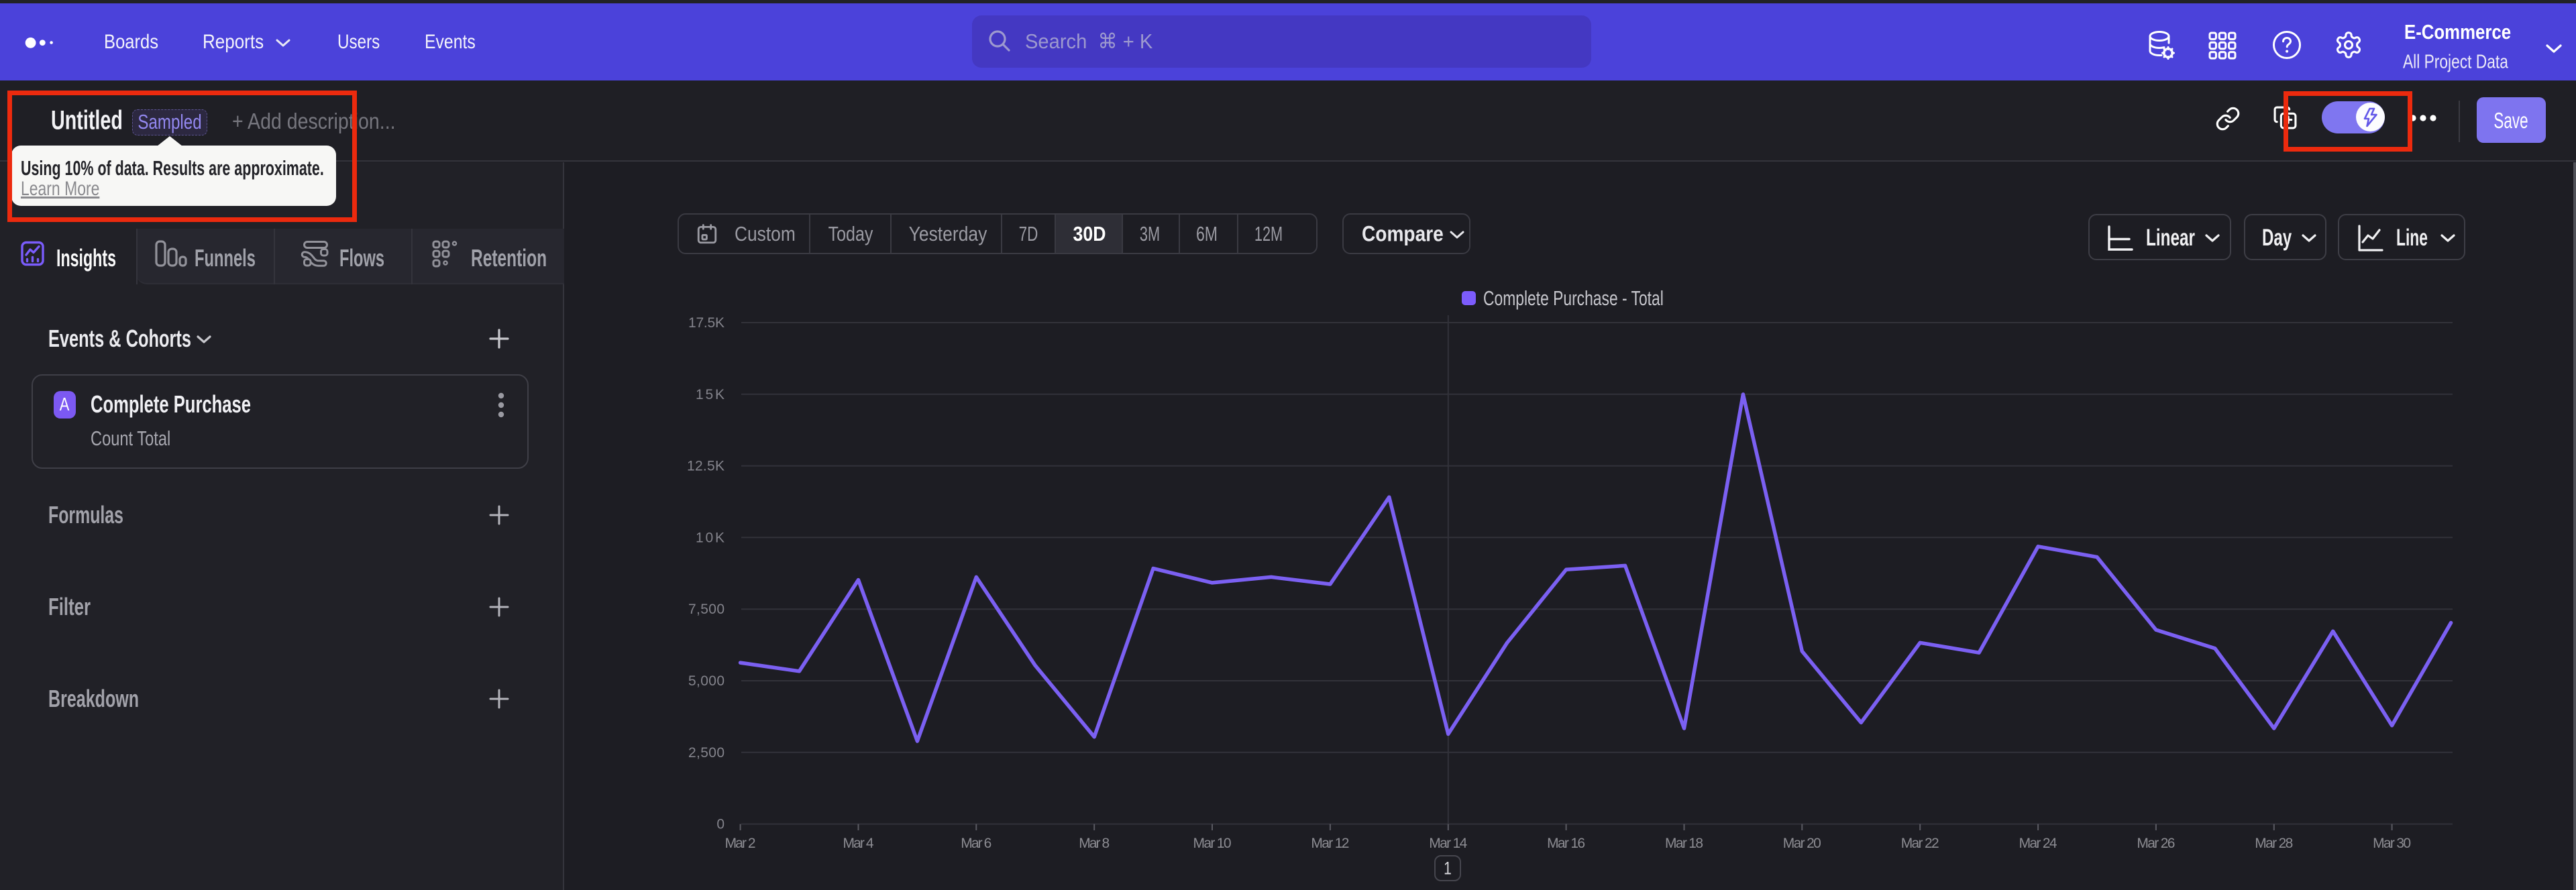 The image size is (2576, 890). What do you see at coordinates (706, 323) in the screenshot?
I see `svg-text: 17.5K` at bounding box center [706, 323].